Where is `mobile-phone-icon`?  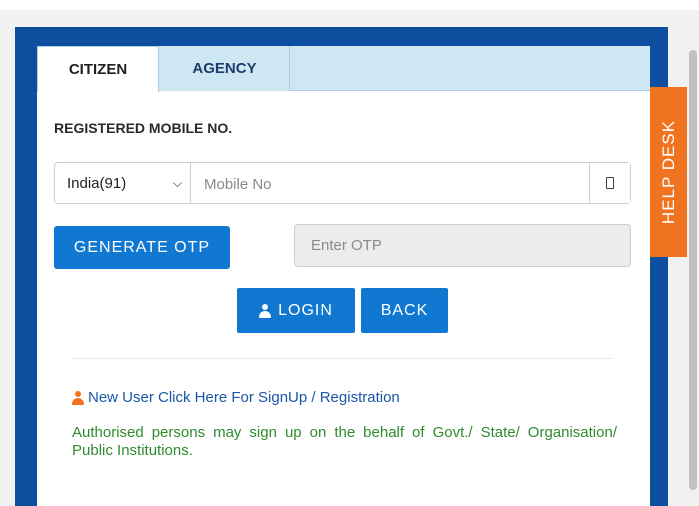 mobile-phone-icon is located at coordinates (609, 183).